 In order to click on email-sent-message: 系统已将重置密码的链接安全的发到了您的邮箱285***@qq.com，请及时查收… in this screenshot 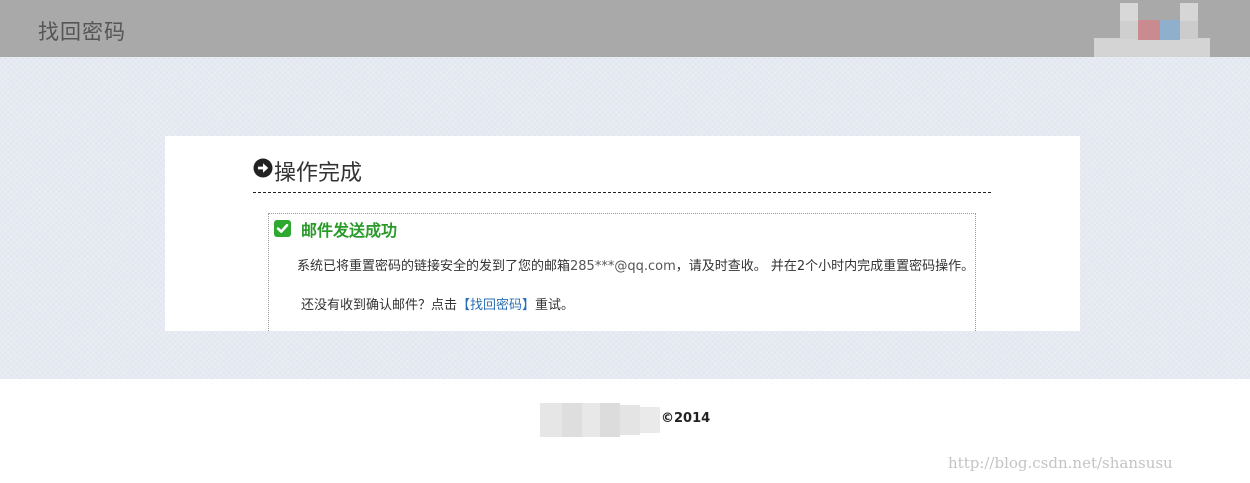, I will do `click(622, 266)`.